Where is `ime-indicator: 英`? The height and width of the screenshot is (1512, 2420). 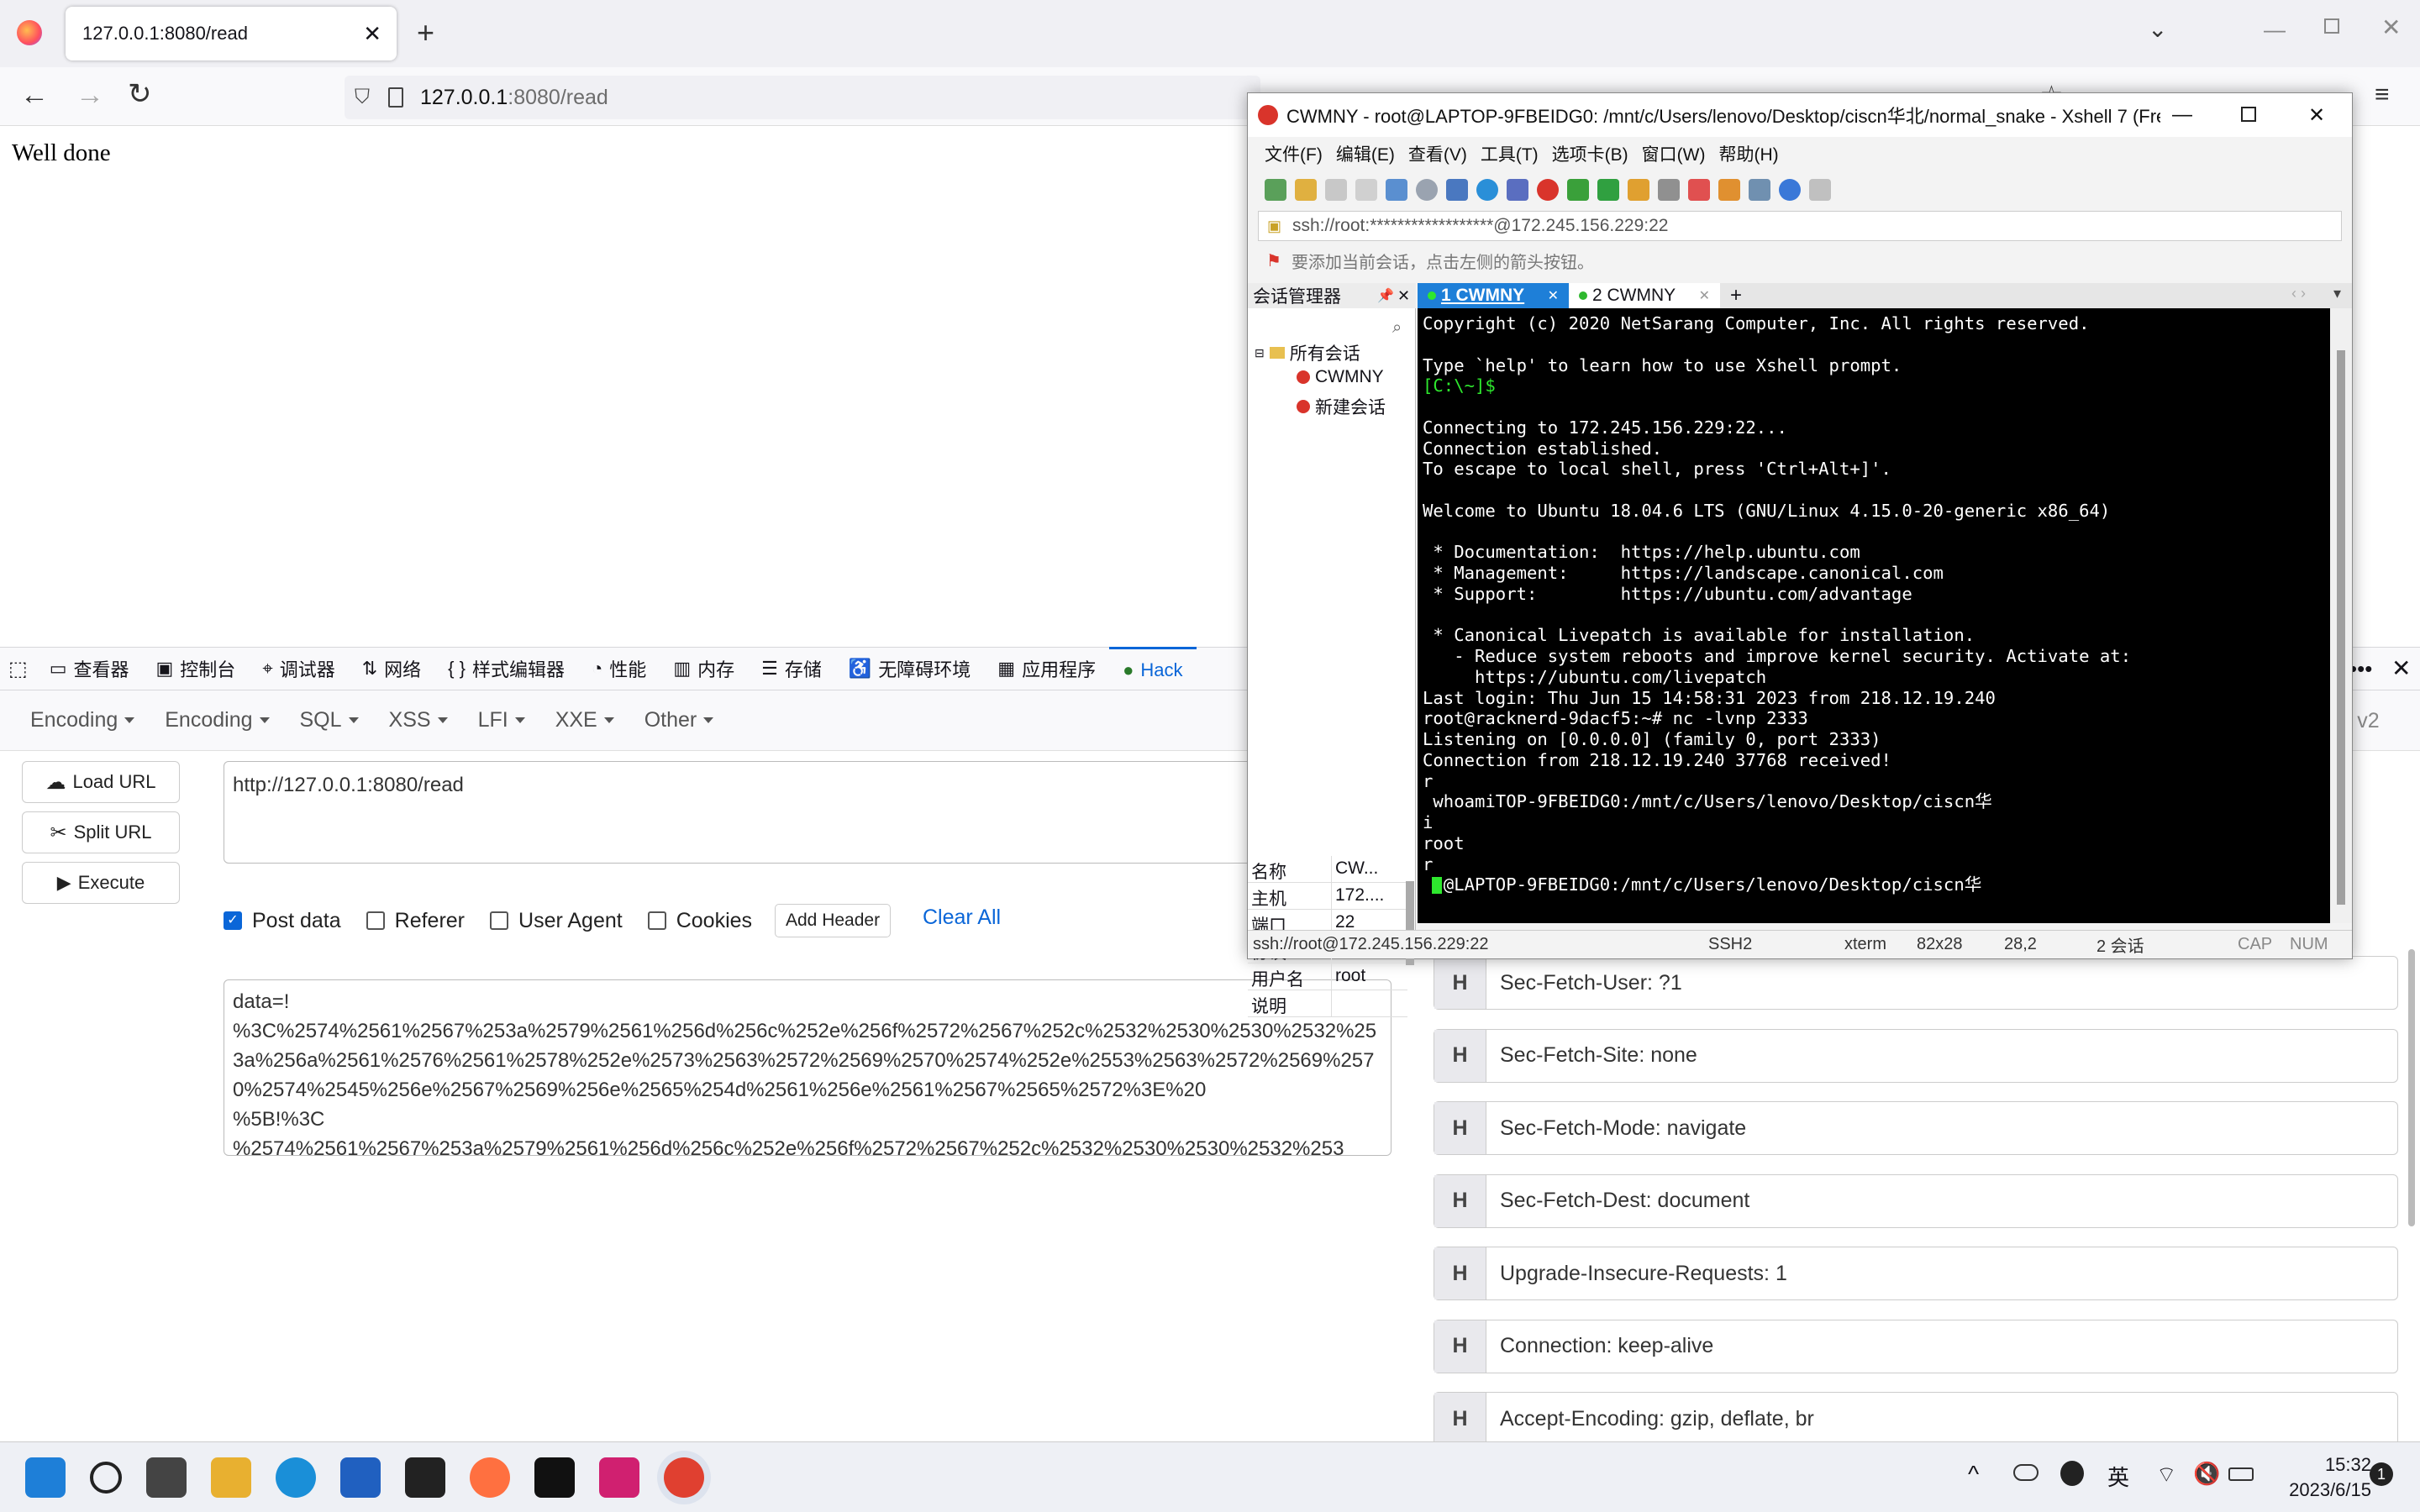
ime-indicator: 英 is located at coordinates (2118, 1476).